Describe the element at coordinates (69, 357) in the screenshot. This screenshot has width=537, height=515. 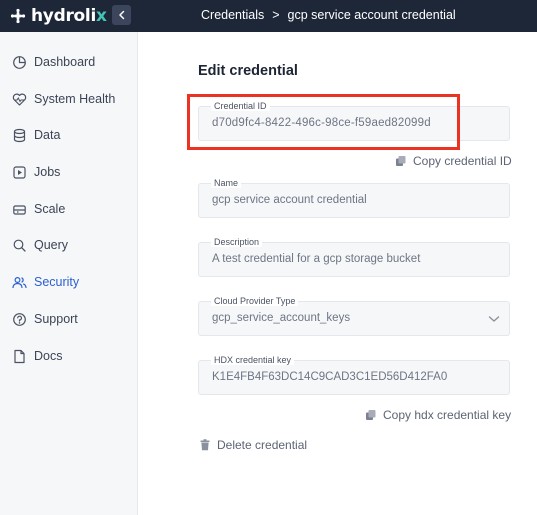
I see `sidebar-item-docs: Docs` at that location.